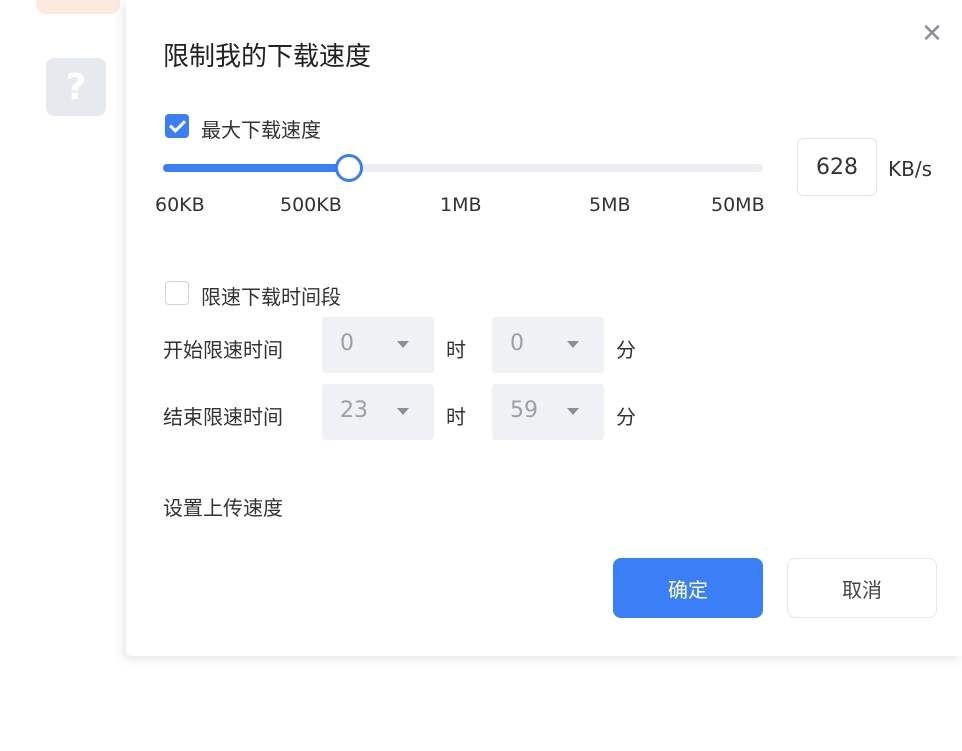 The image size is (962, 751). I want to click on end-minute-value: 59, so click(524, 410).